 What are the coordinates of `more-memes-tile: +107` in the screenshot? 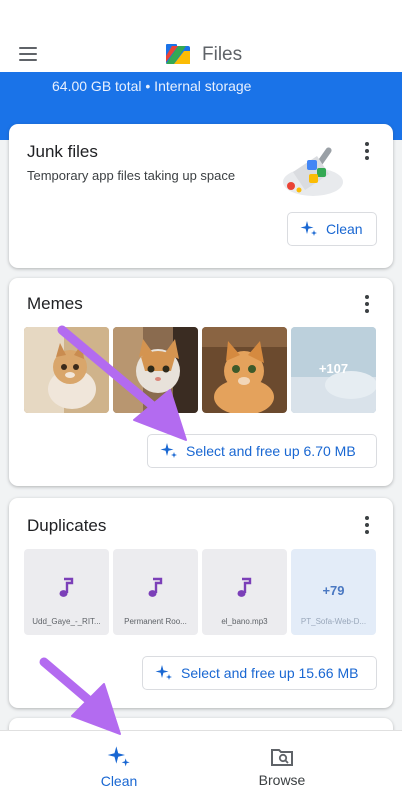 It's located at (333, 370).